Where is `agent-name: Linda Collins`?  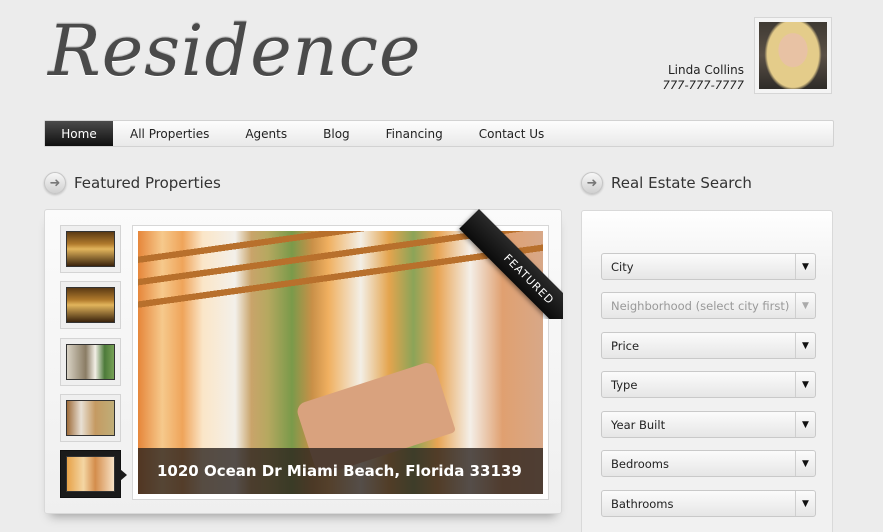 agent-name: Linda Collins is located at coordinates (706, 70).